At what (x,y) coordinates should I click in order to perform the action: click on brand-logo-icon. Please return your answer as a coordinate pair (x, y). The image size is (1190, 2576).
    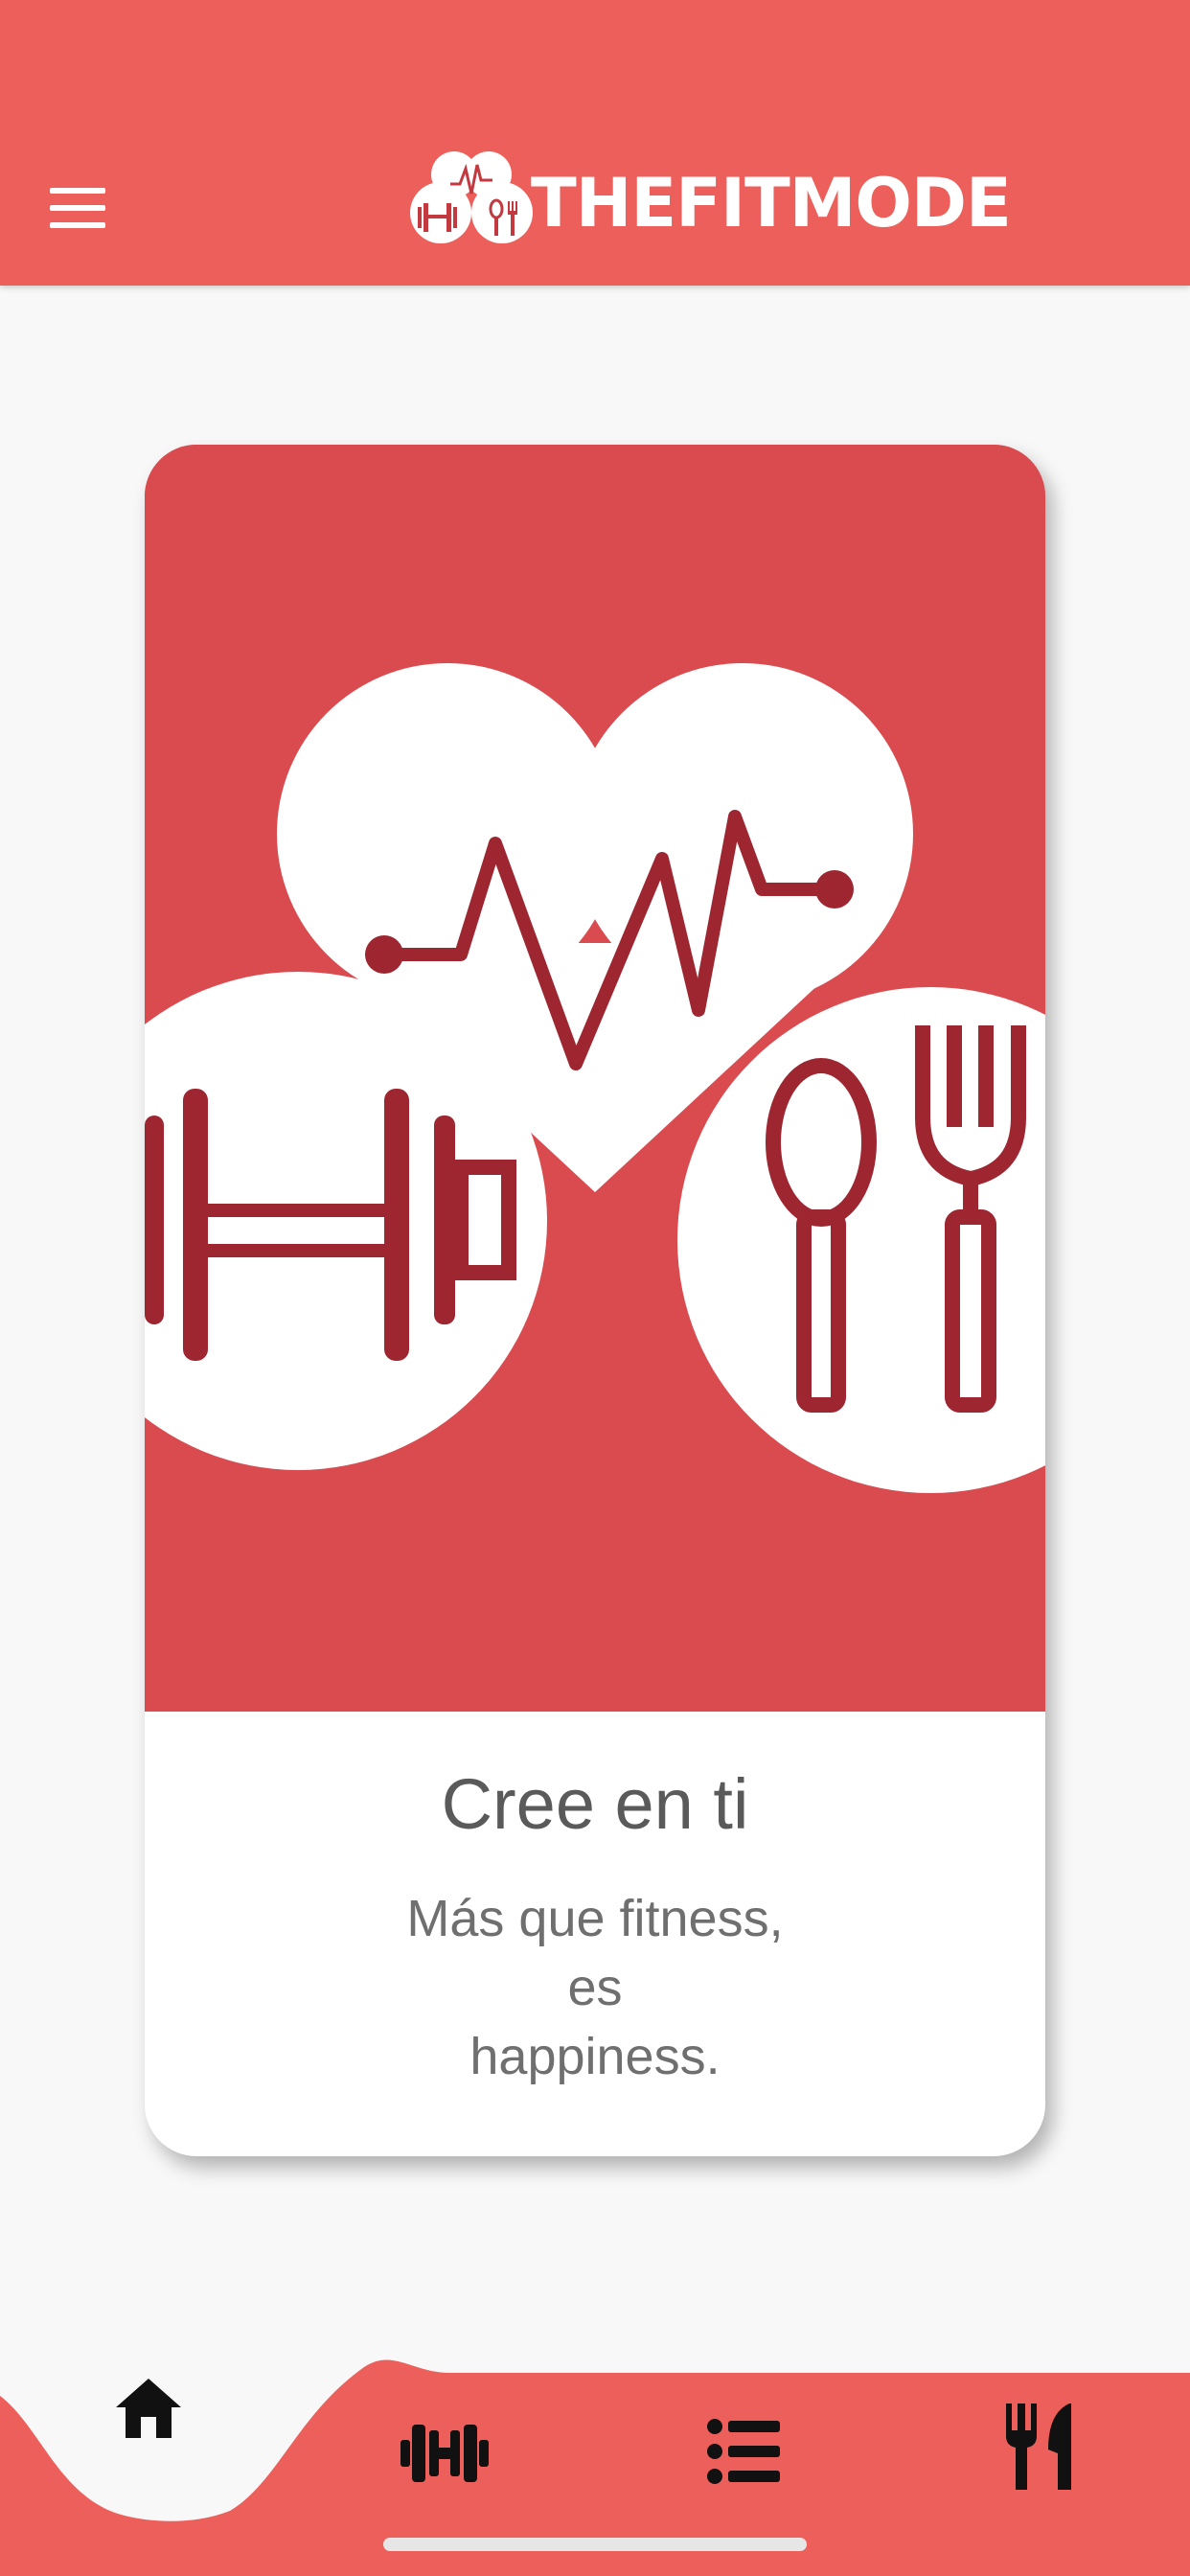
    Looking at the image, I should click on (472, 197).